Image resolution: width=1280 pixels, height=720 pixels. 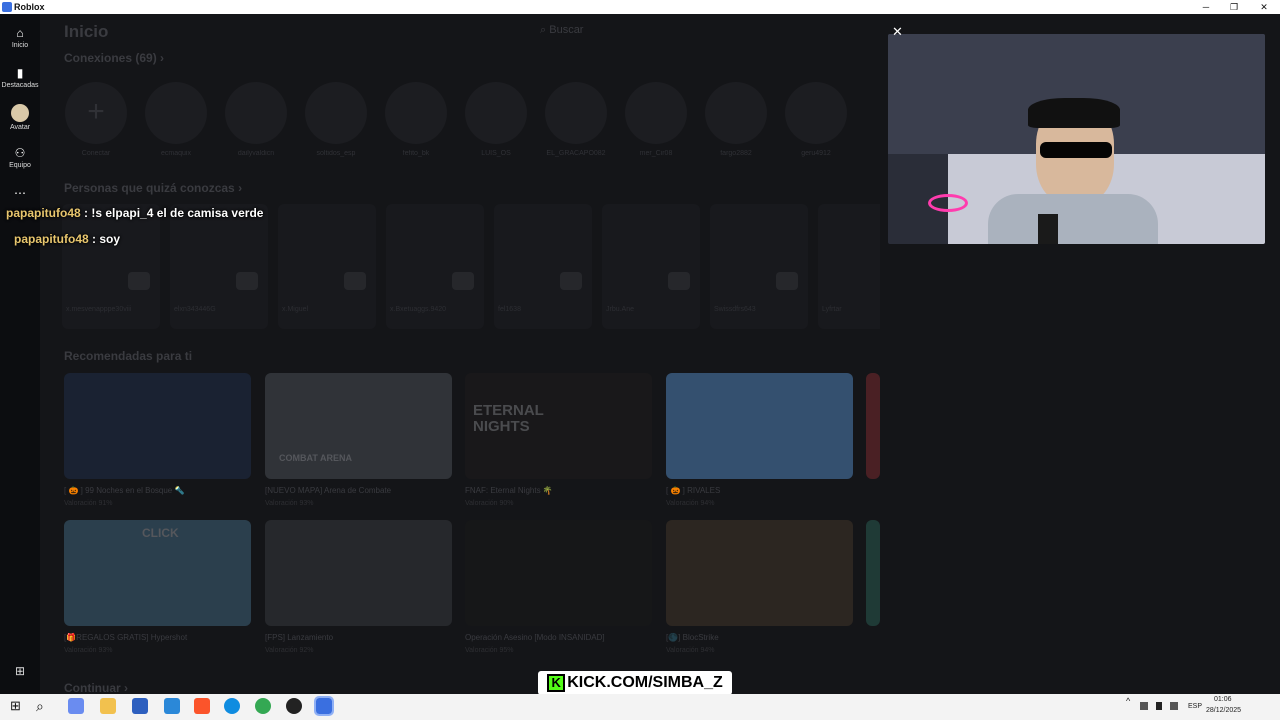 I want to click on game-rating: Valoración 92%, so click(x=289, y=650).